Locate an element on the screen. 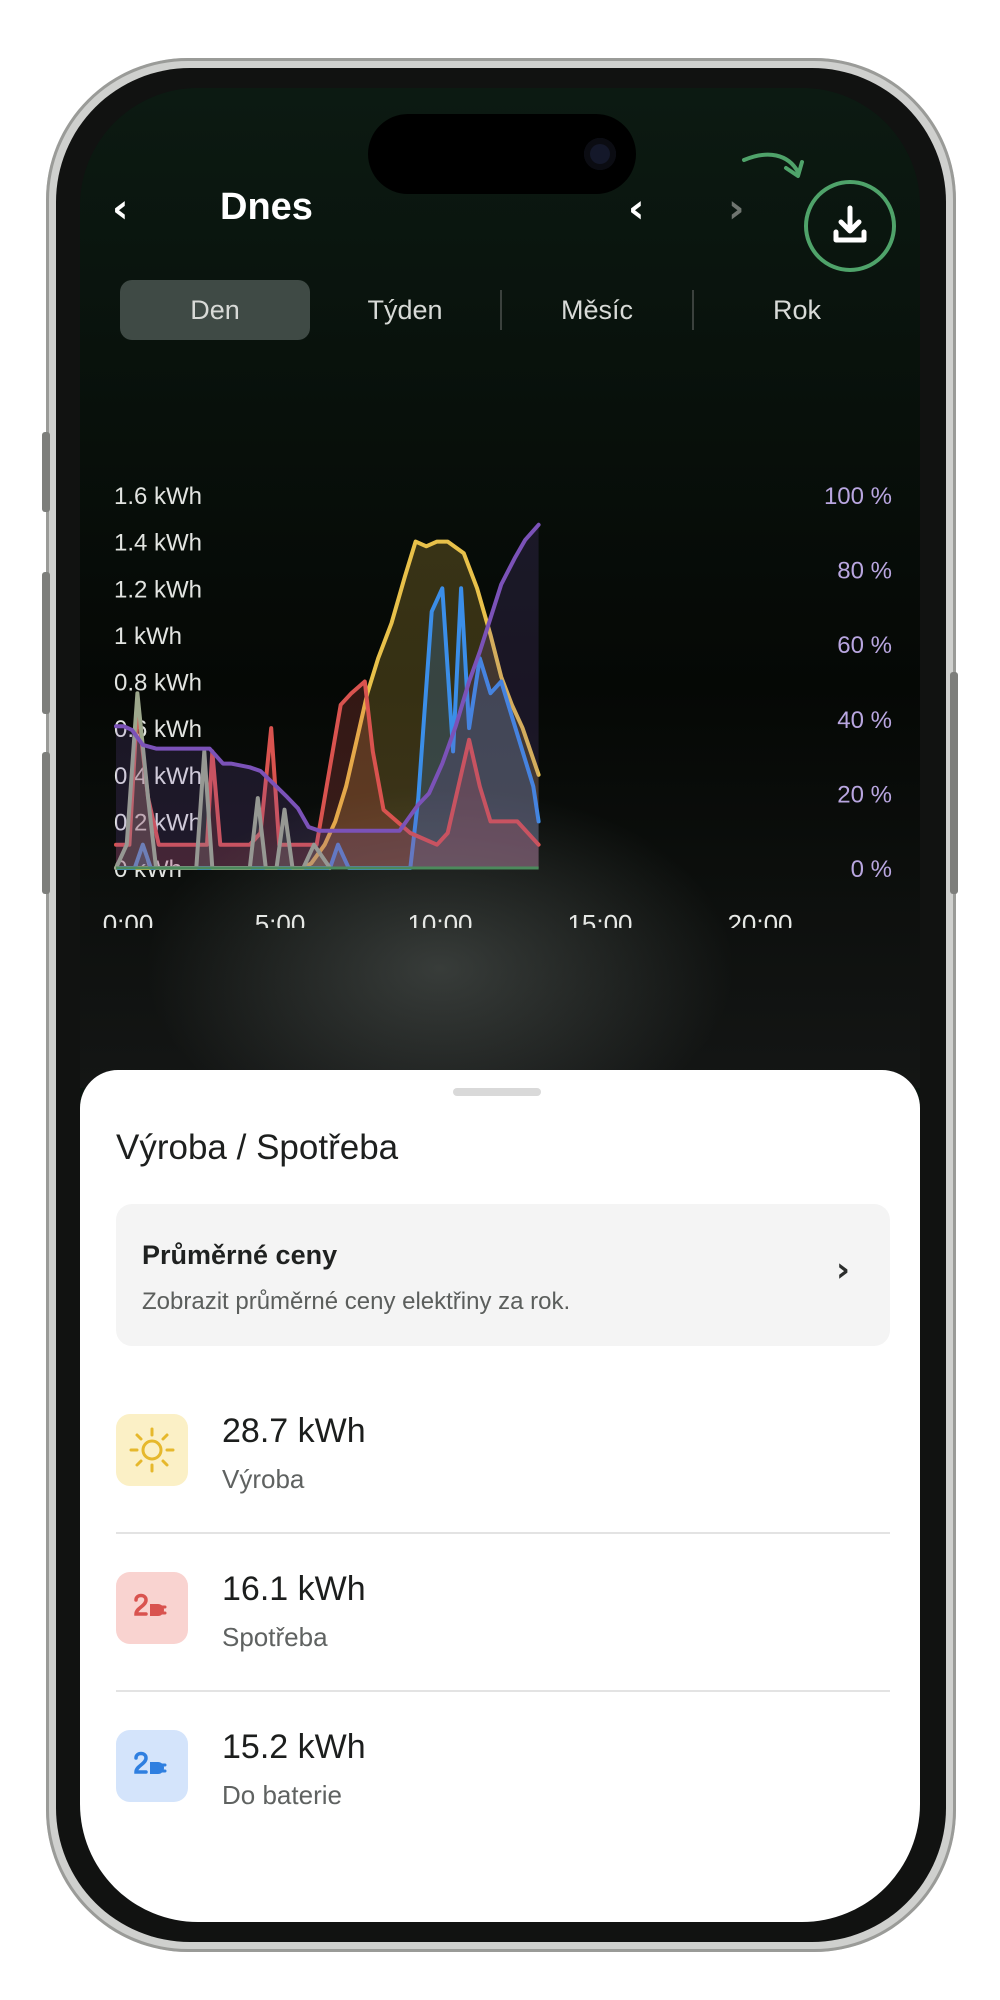 The height and width of the screenshot is (2000, 1000). y-tick-right: 20 % is located at coordinates (864, 794).